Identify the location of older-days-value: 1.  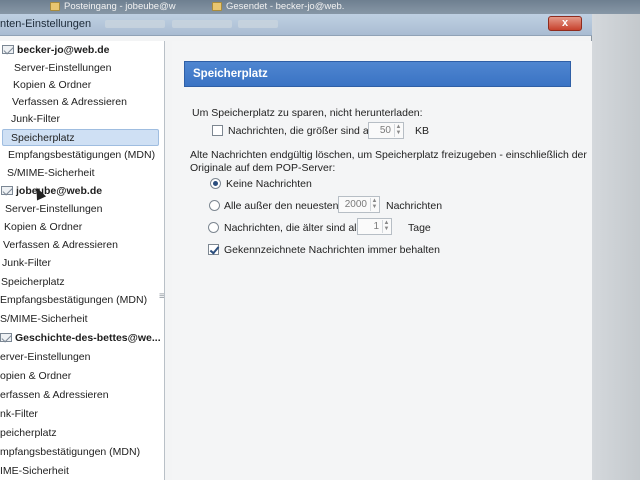
(376, 226).